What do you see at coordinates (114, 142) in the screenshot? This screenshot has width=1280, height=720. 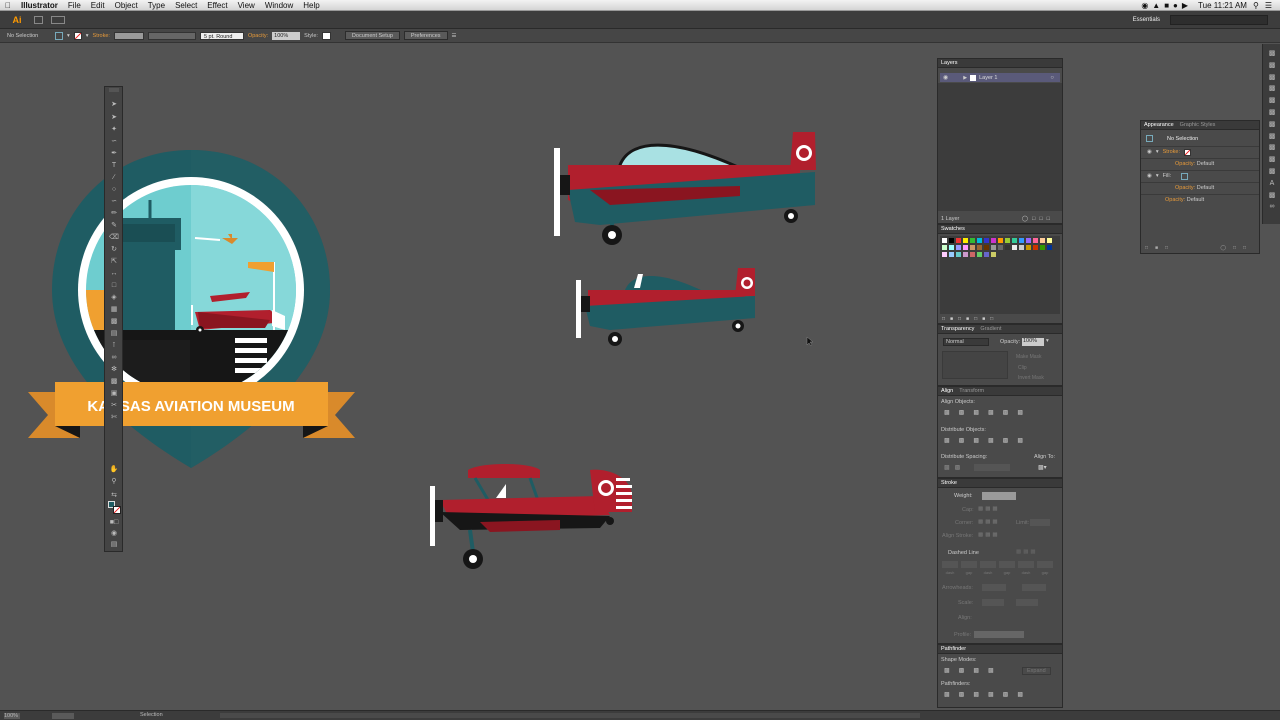 I see `lasso-tool-icon: ∽` at bounding box center [114, 142].